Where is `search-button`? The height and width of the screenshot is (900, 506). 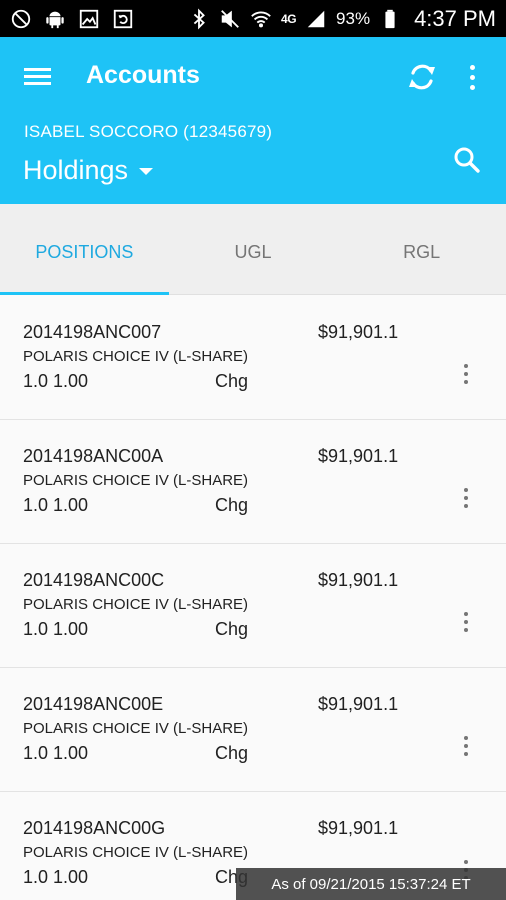 search-button is located at coordinates (468, 161).